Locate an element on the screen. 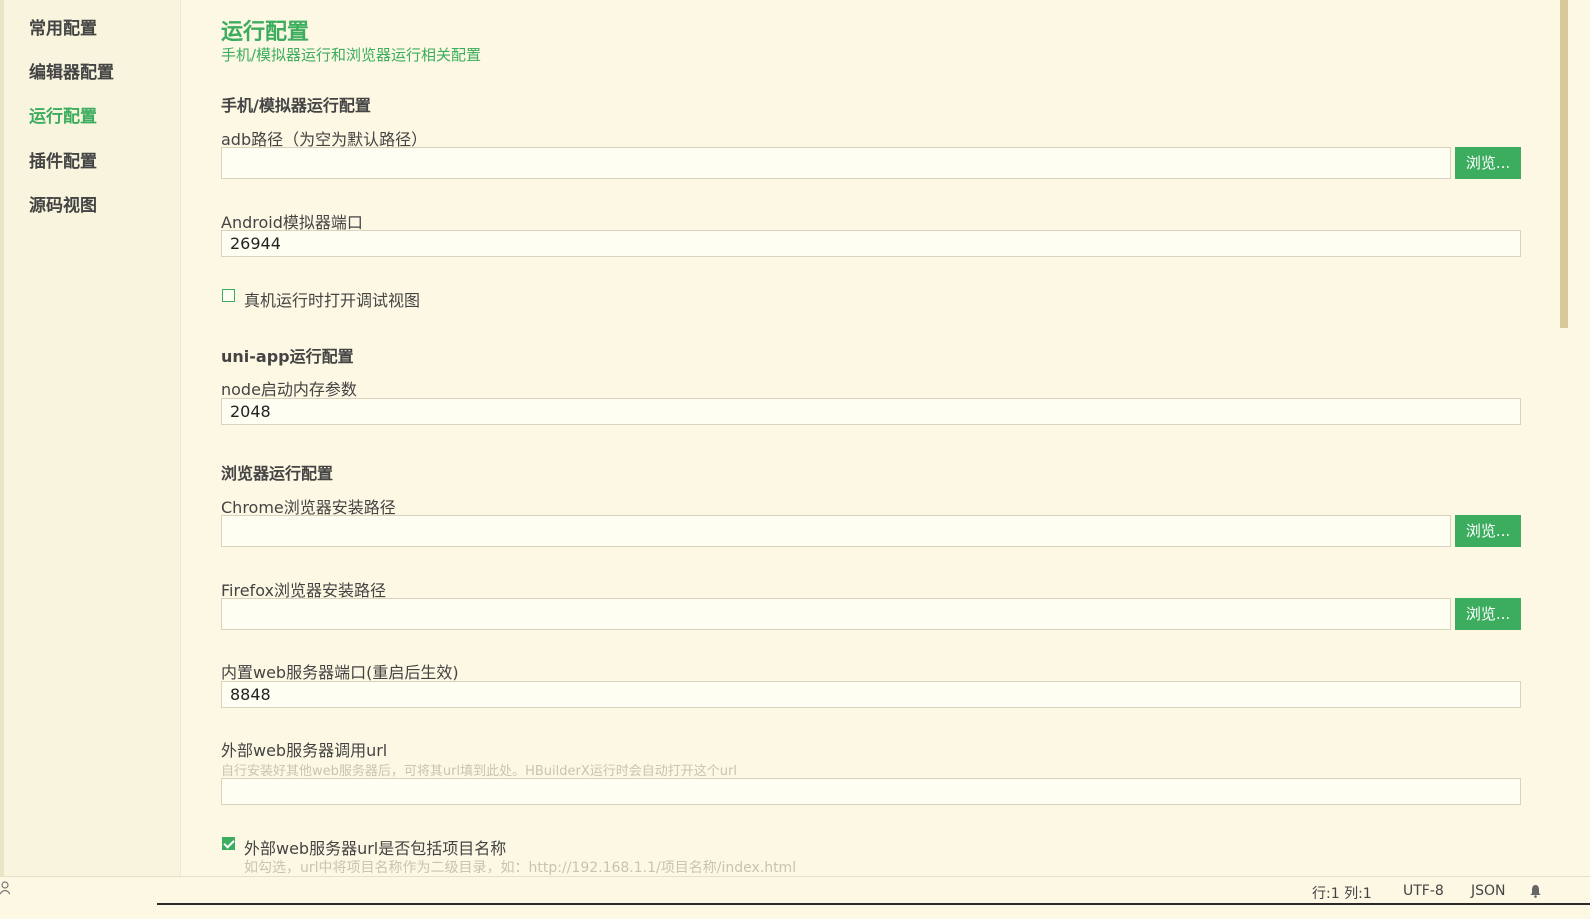 Image resolution: width=1590 pixels, height=919 pixels. page-subtitle: 手机/模拟器运行和浏览器运行相关配置 is located at coordinates (351, 55).